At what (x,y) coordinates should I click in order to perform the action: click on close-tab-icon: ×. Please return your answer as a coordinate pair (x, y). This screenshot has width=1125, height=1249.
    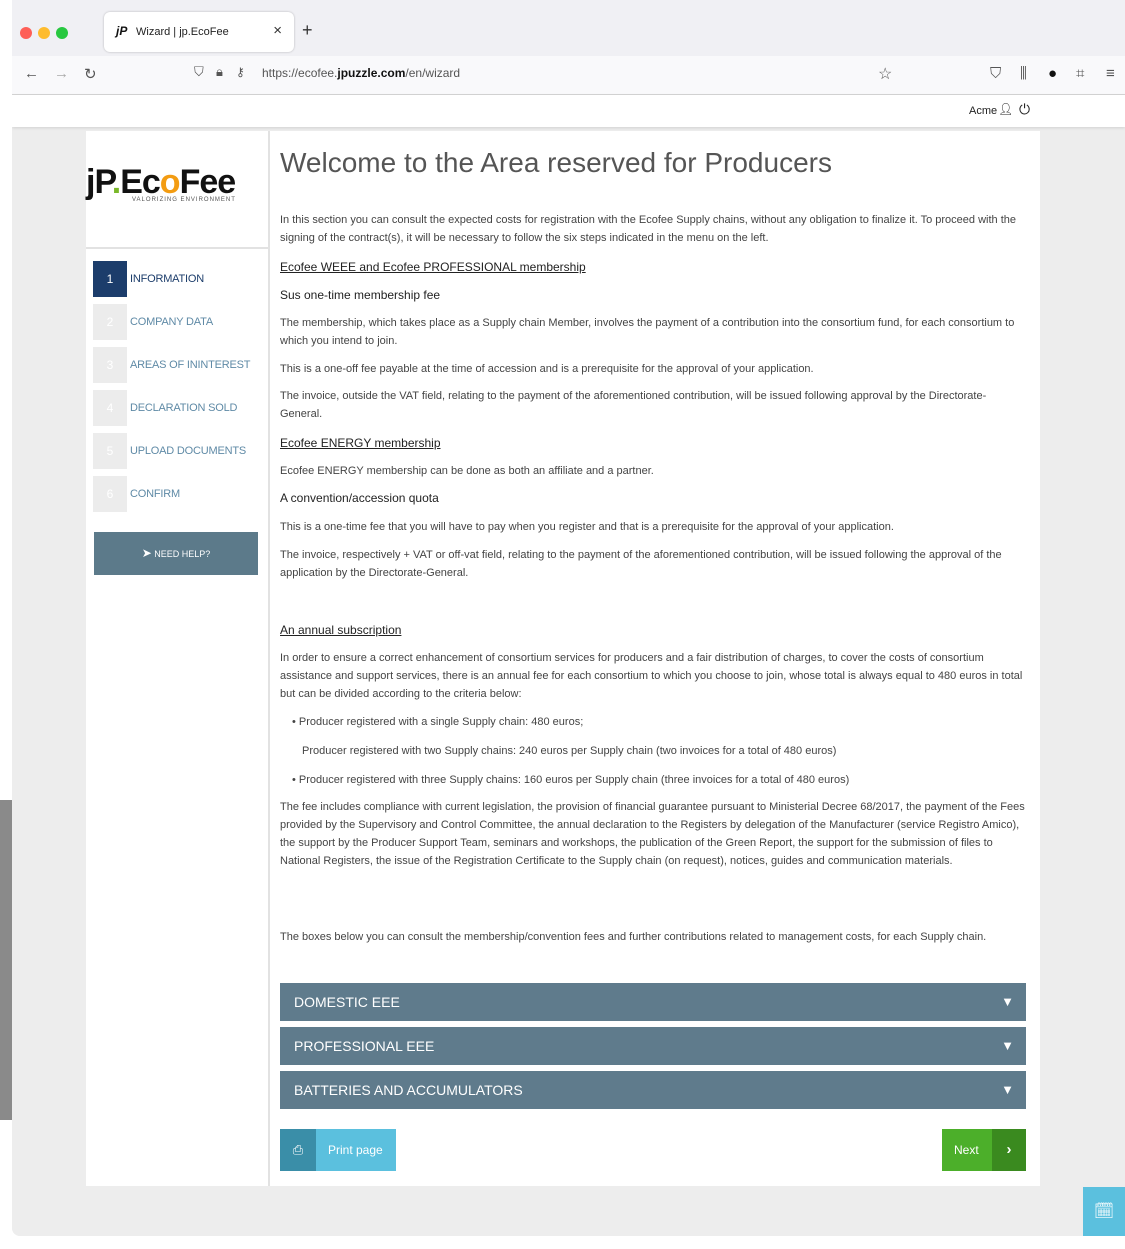
    Looking at the image, I should click on (277, 30).